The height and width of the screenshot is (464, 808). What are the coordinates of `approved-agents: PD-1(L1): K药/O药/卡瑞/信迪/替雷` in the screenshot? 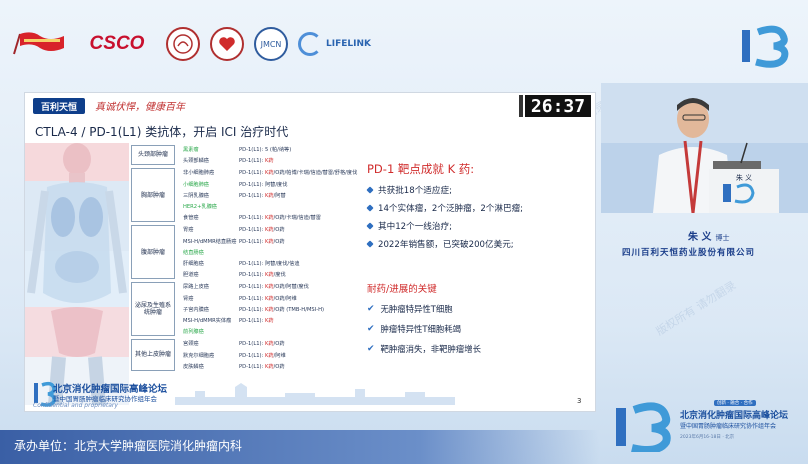 It's located at (280, 217).